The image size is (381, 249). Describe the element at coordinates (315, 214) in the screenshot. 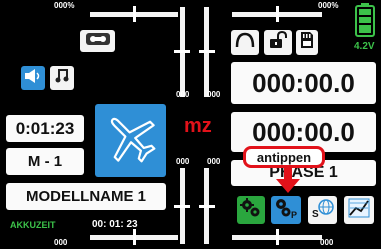

I see `svg-text: S` at that location.